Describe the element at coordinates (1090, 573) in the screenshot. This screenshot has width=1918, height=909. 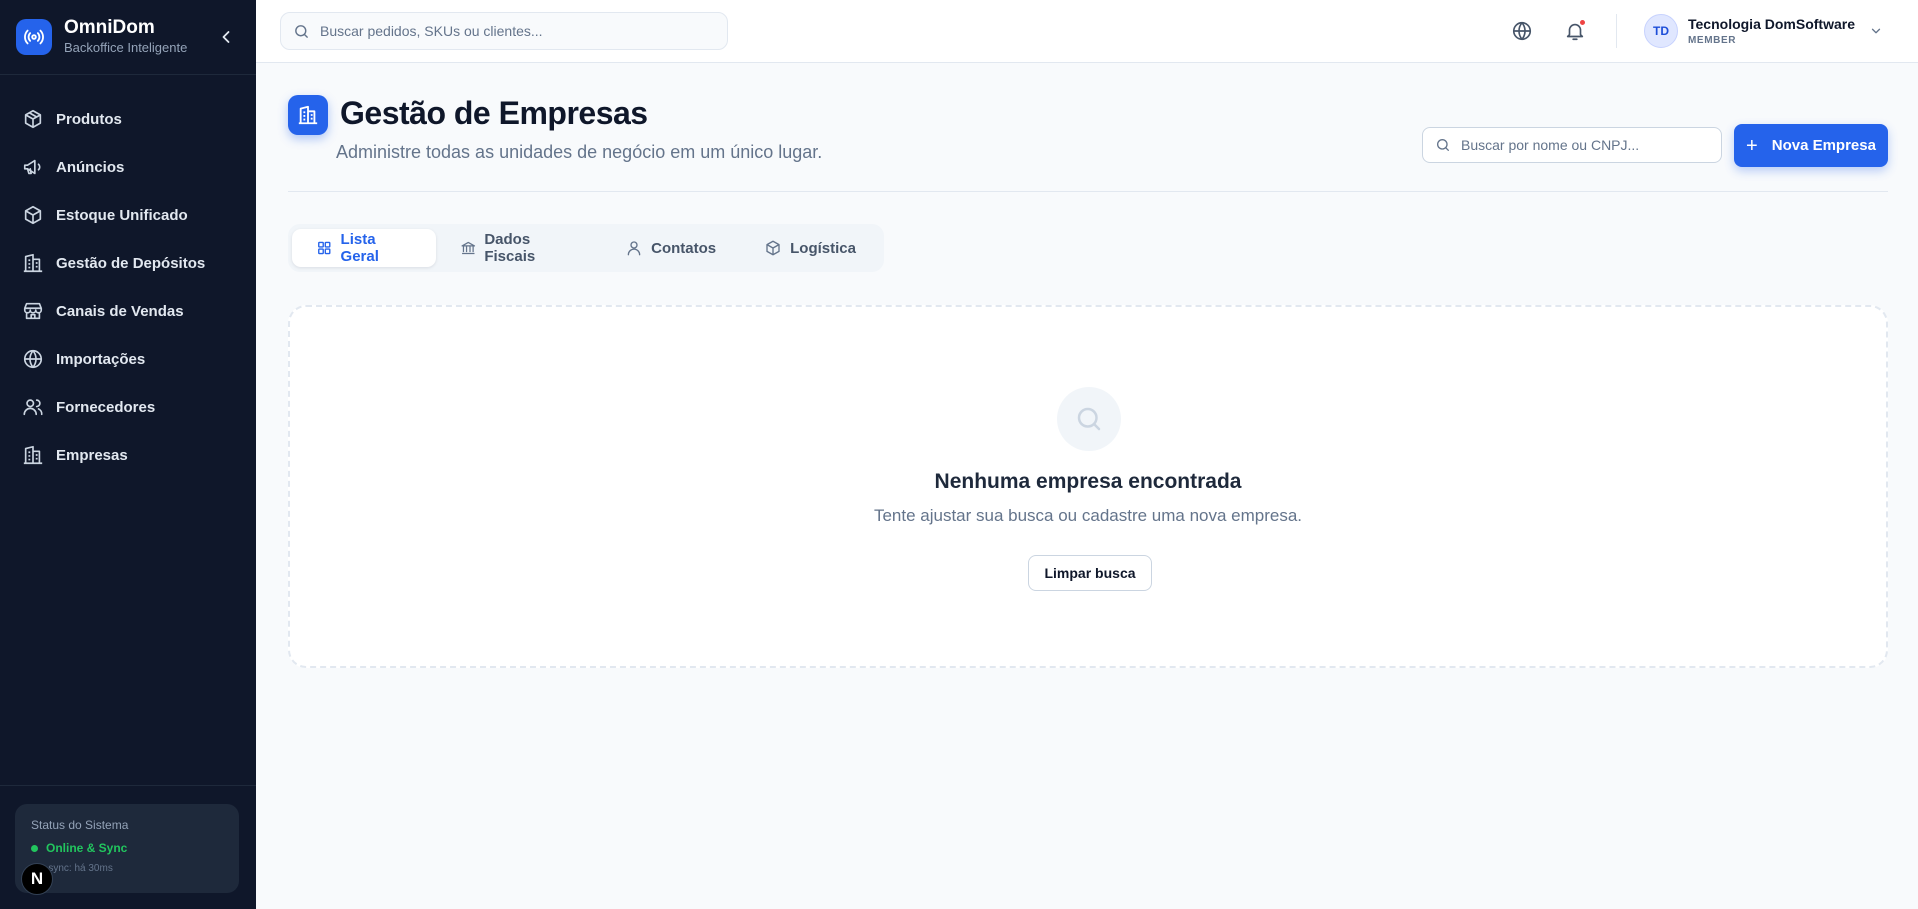
I see `clear-search-button: Limpar busca` at that location.